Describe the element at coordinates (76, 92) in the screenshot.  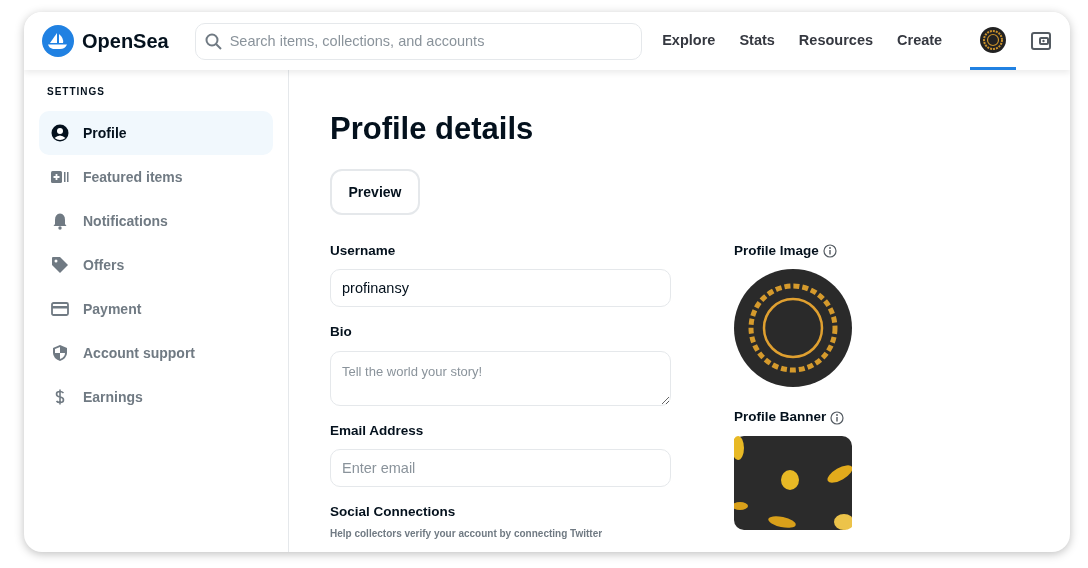
I see `sidebar-heading: SETTINGS` at that location.